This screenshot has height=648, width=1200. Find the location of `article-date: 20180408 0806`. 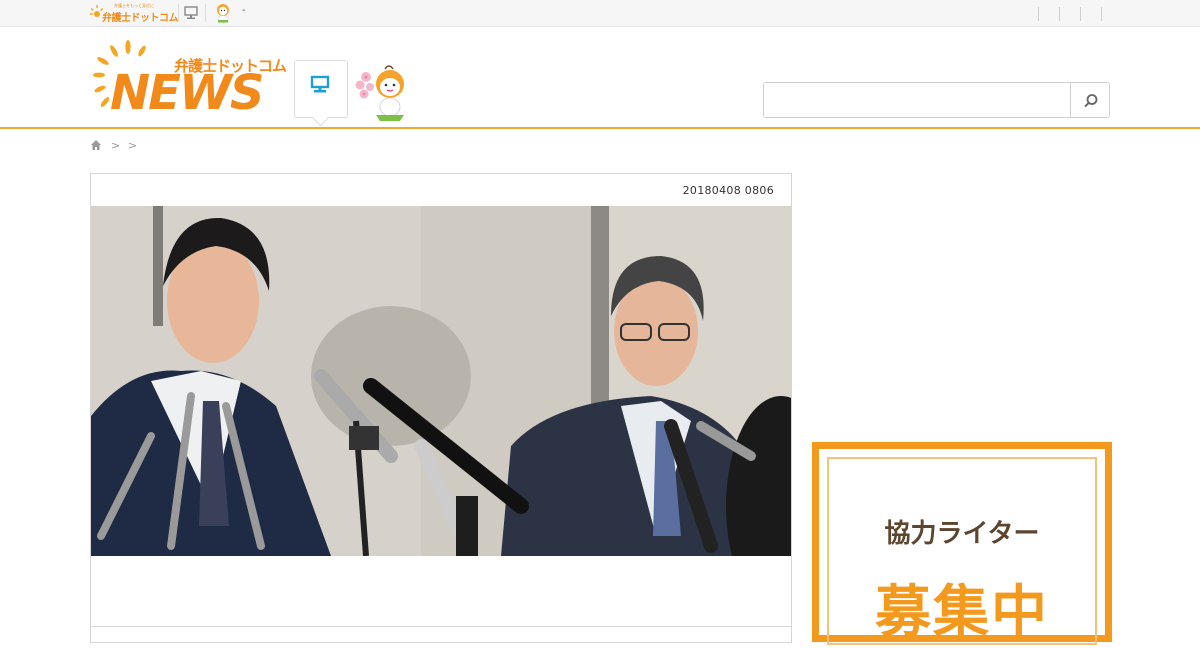

article-date: 20180408 0806 is located at coordinates (728, 190).